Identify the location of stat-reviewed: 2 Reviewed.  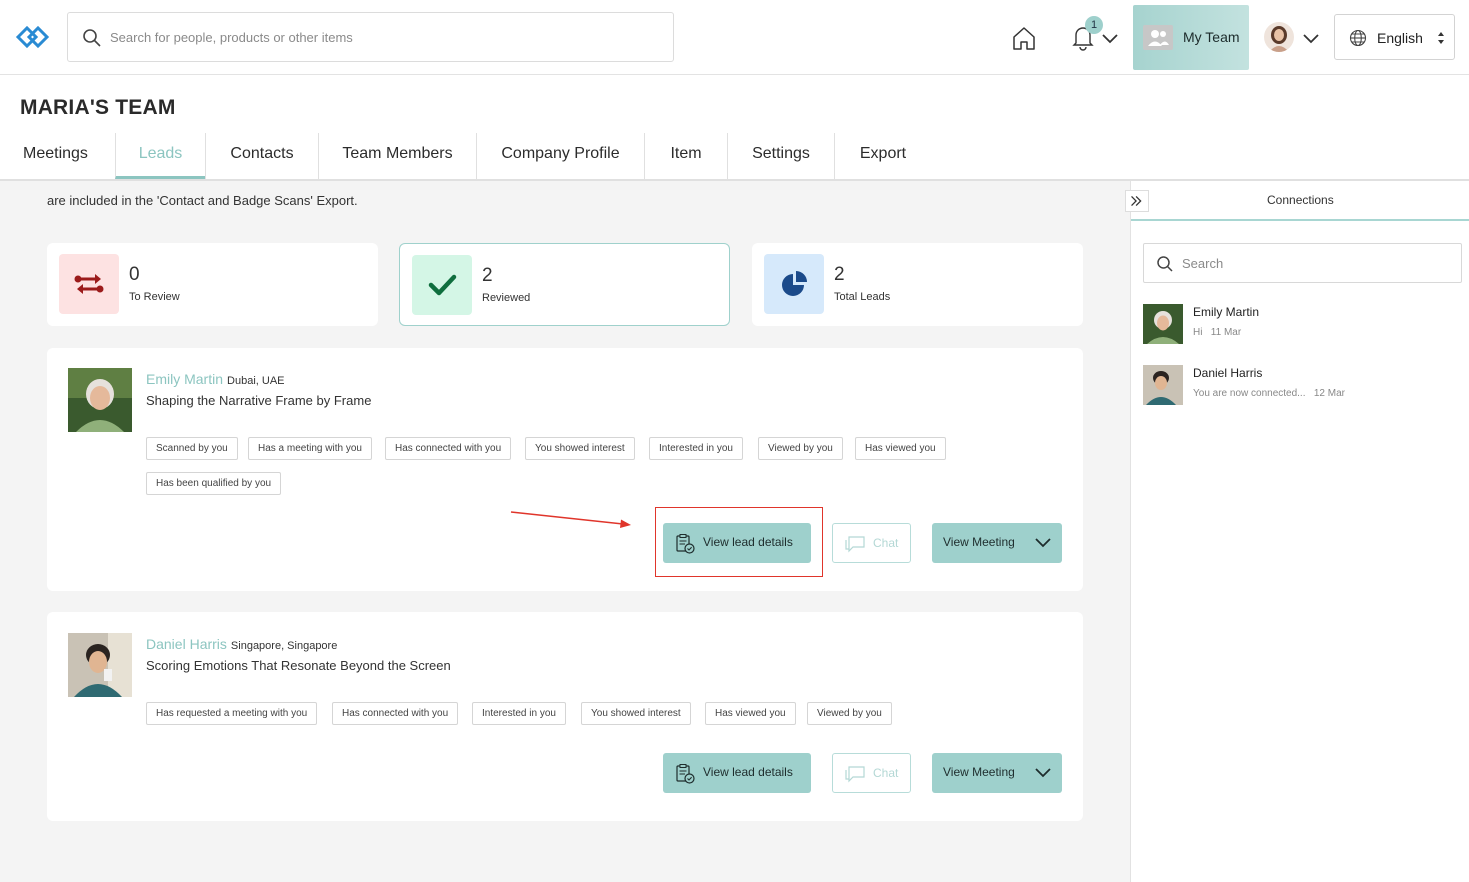
(564, 284).